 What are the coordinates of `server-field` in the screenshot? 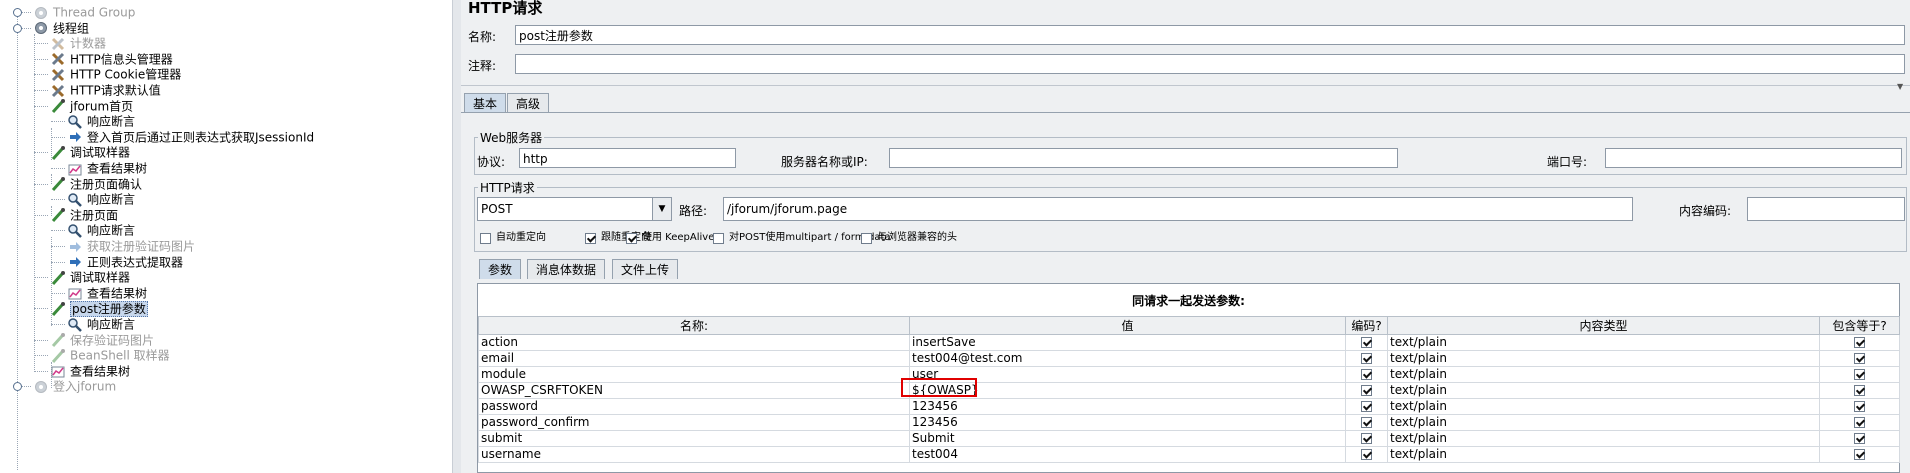 It's located at (1143, 158).